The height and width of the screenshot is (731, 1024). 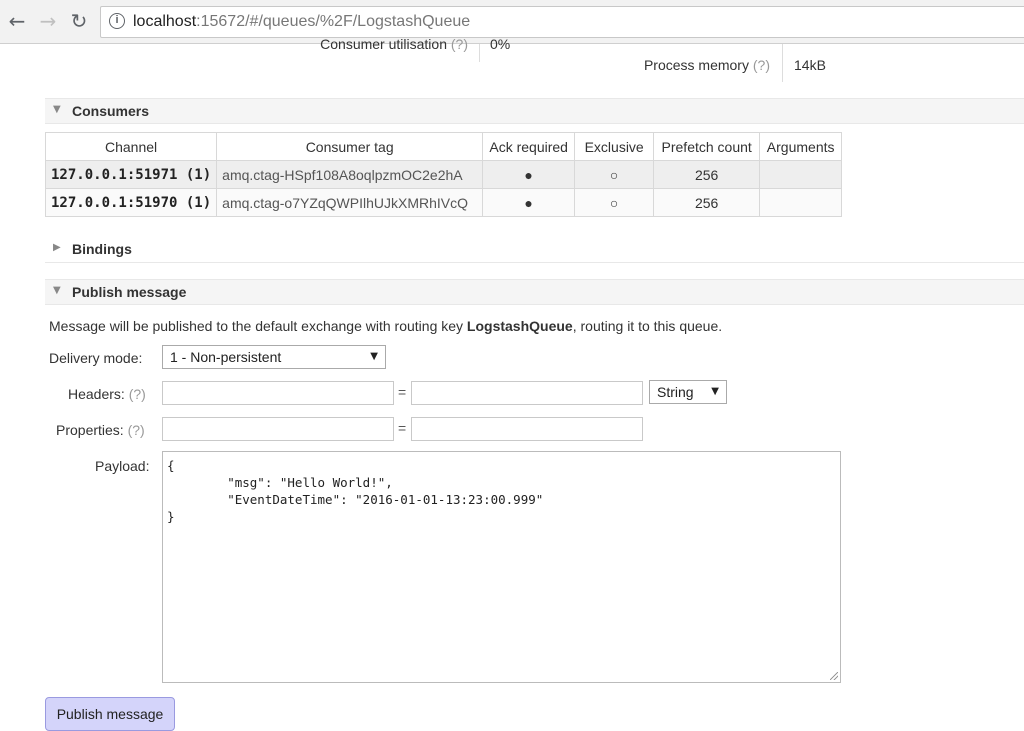 What do you see at coordinates (111, 111) in the screenshot?
I see `section-title: Consumers` at bounding box center [111, 111].